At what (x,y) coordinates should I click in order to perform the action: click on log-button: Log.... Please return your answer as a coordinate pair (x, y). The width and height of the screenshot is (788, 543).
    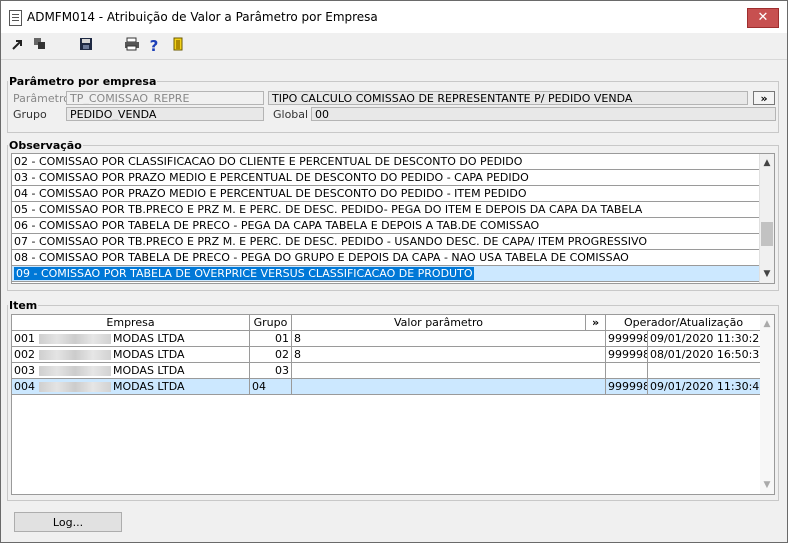
    Looking at the image, I should click on (68, 522).